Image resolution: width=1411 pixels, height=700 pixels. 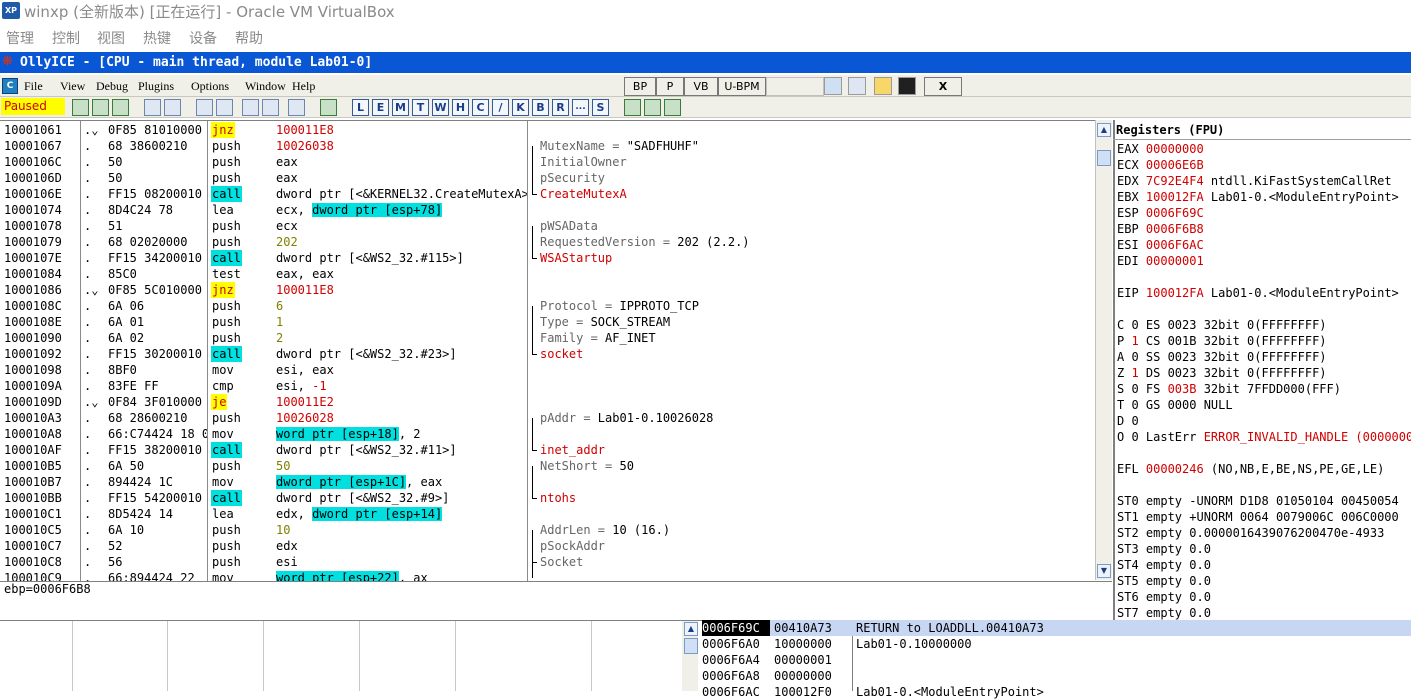 What do you see at coordinates (33, 210) in the screenshot?
I see `instruction-address: 10001074` at bounding box center [33, 210].